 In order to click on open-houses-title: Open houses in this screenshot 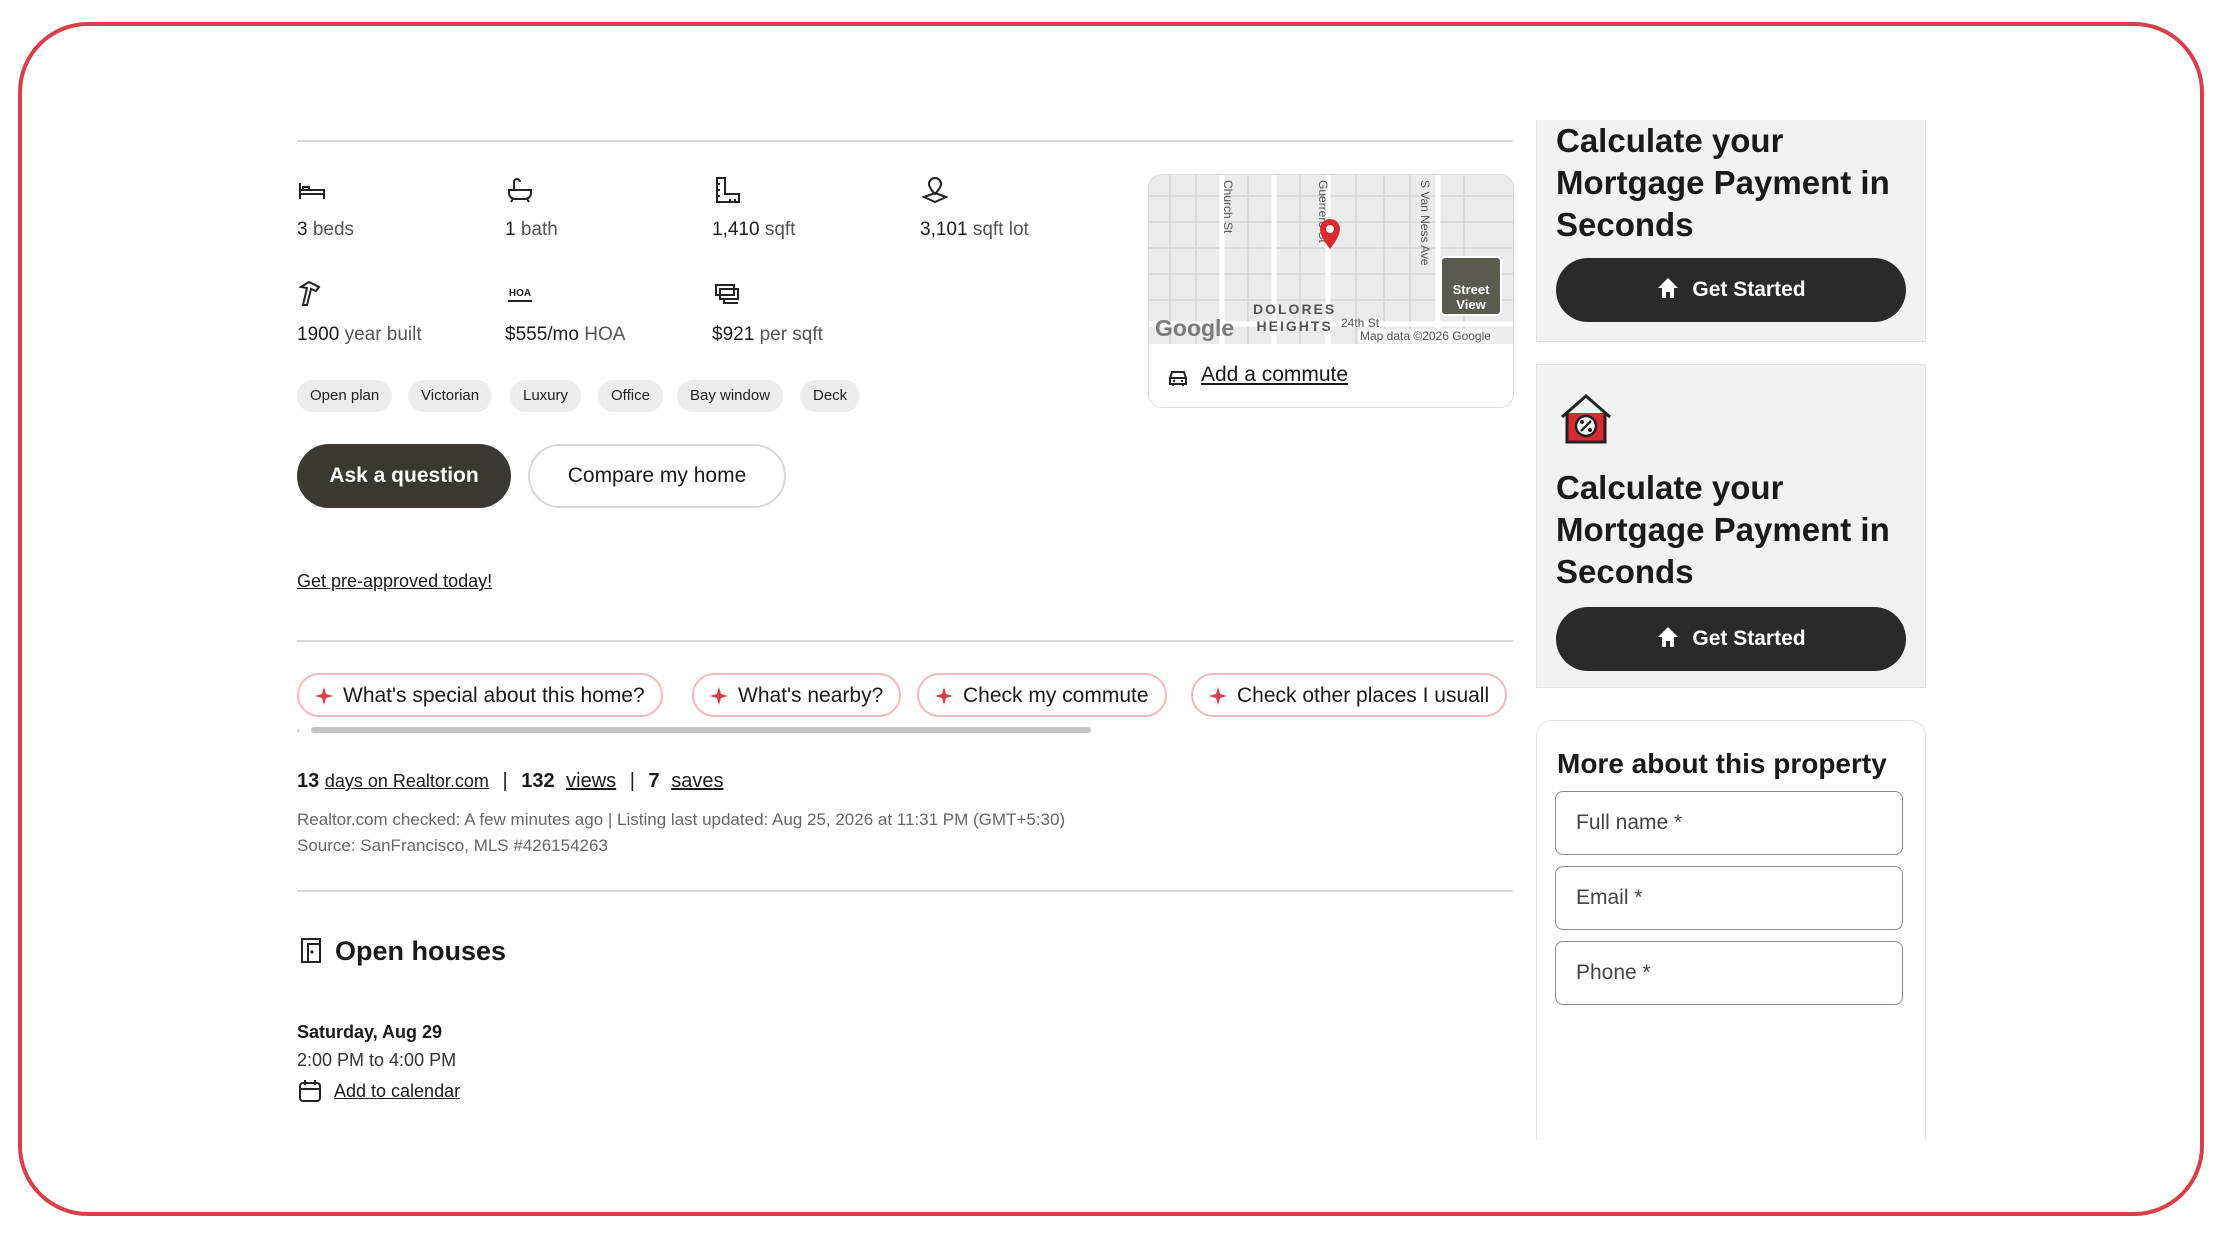, I will do `click(421, 951)`.